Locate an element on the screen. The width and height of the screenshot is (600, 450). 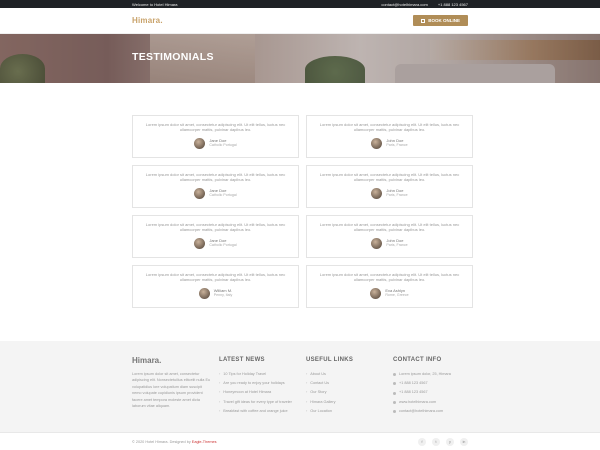
news-link: › Honeymoon at Hotel Himara is located at coordinates (259, 392).